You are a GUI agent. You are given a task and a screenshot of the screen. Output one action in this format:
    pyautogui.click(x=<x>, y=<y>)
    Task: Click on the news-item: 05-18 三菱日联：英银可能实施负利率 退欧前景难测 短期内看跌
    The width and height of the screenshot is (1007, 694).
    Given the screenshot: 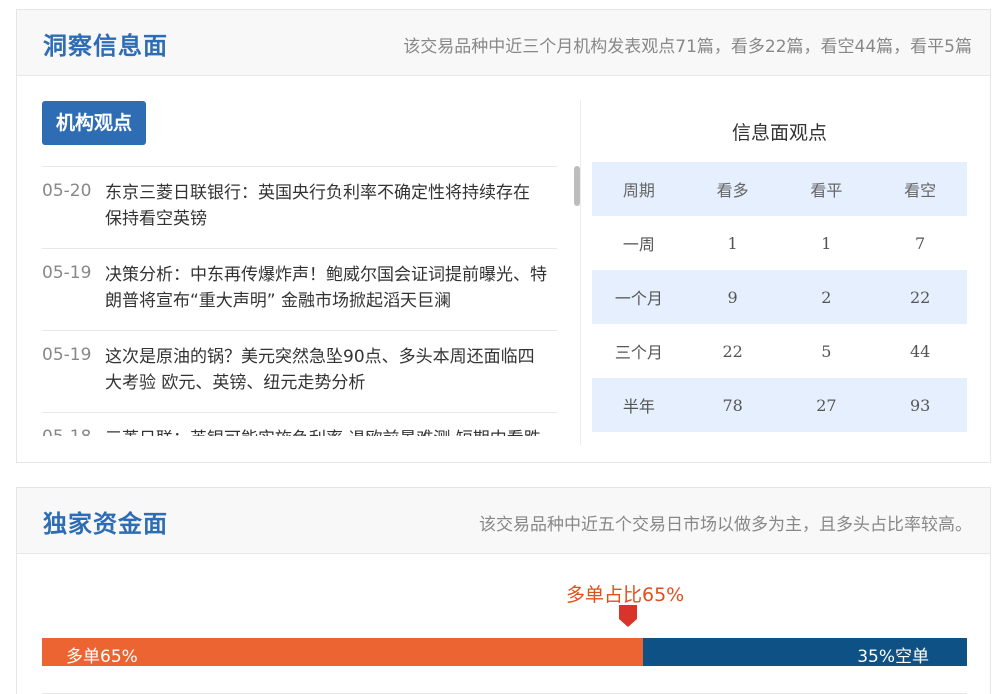 What is the action you would take?
    pyautogui.click(x=299, y=424)
    